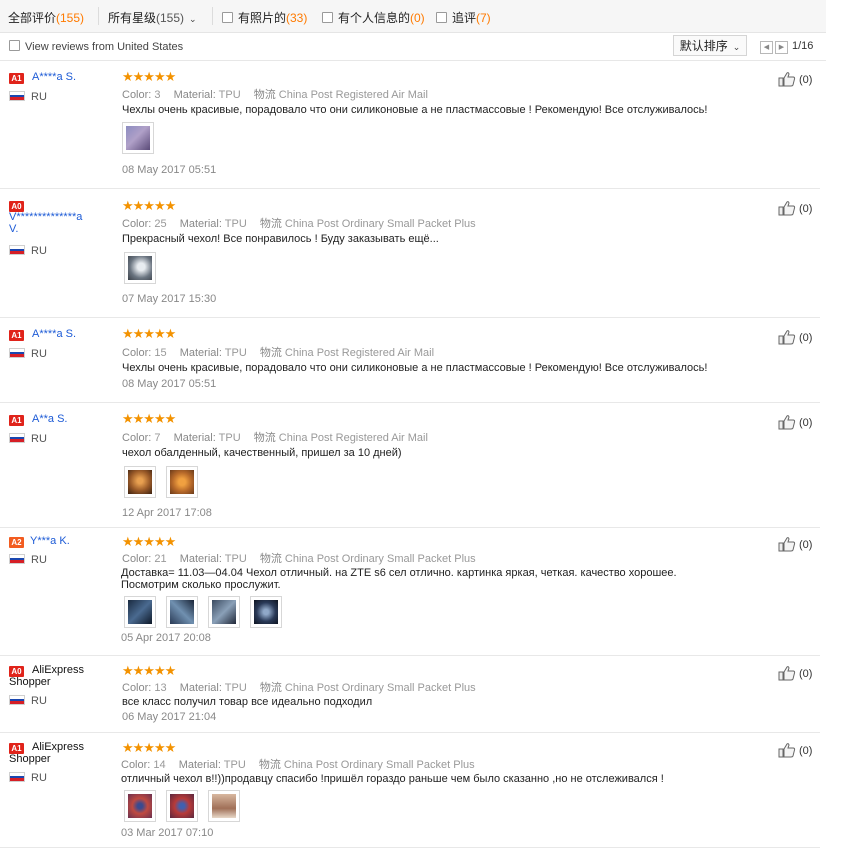 The width and height of the screenshot is (850, 850). What do you see at coordinates (160, 559) in the screenshot?
I see `color-value: 21` at bounding box center [160, 559].